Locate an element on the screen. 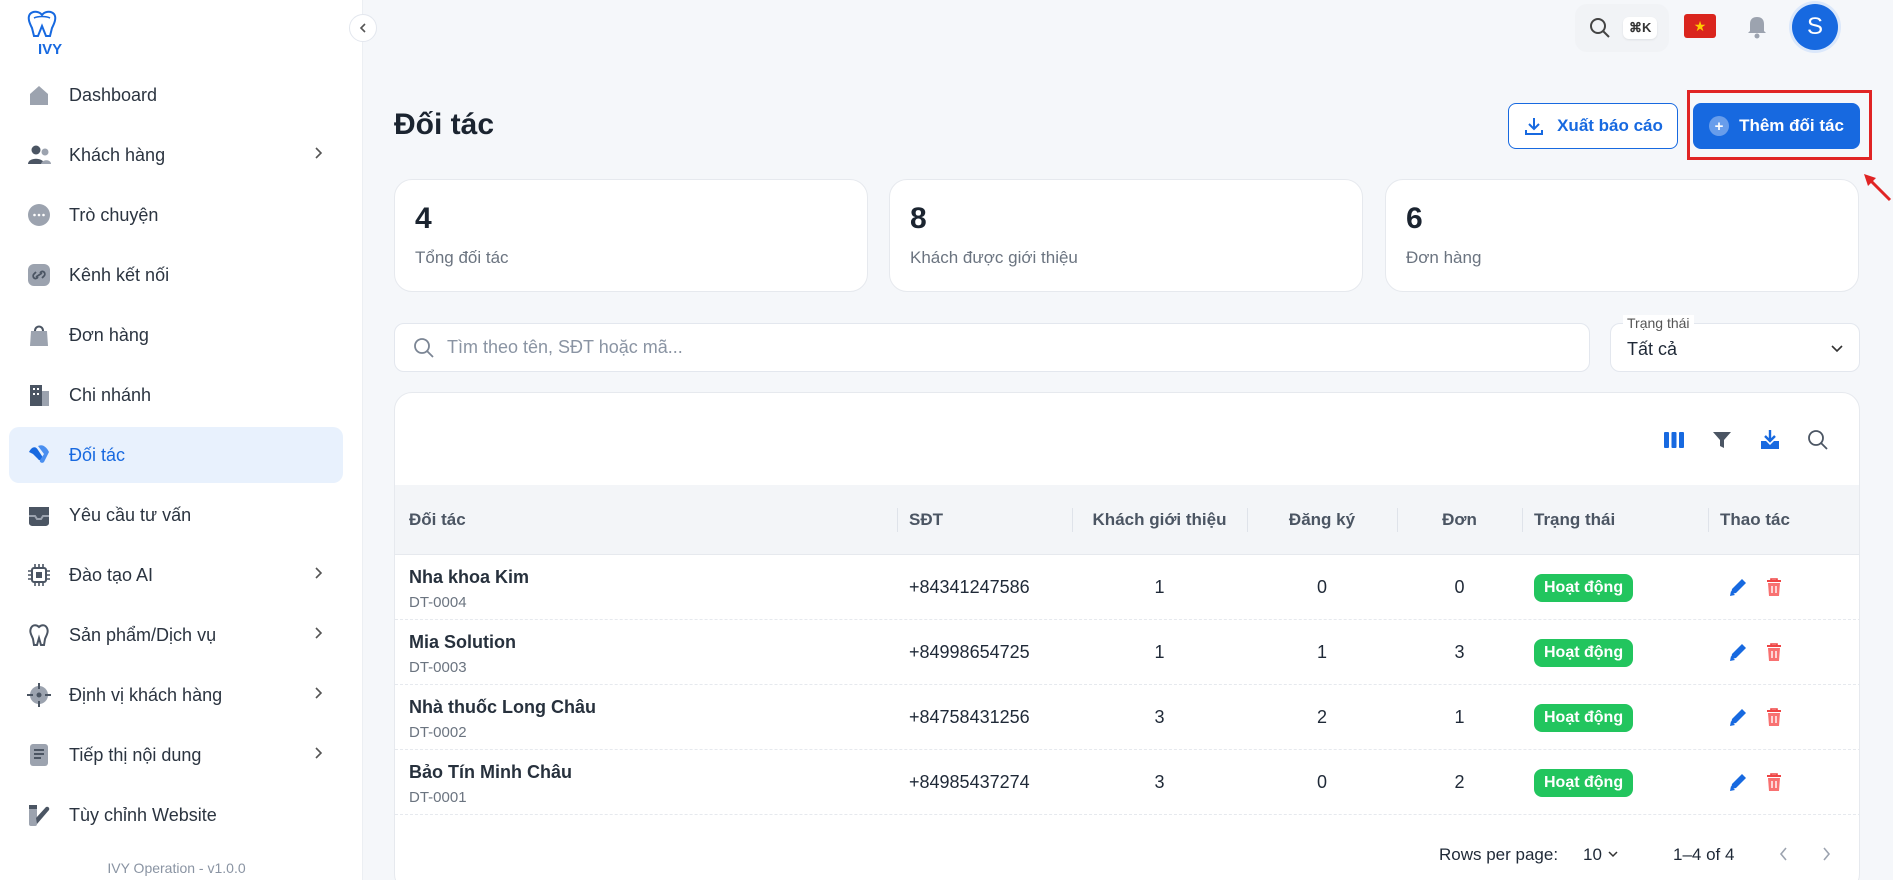  stat-label: Tổng đối tác is located at coordinates (462, 257).